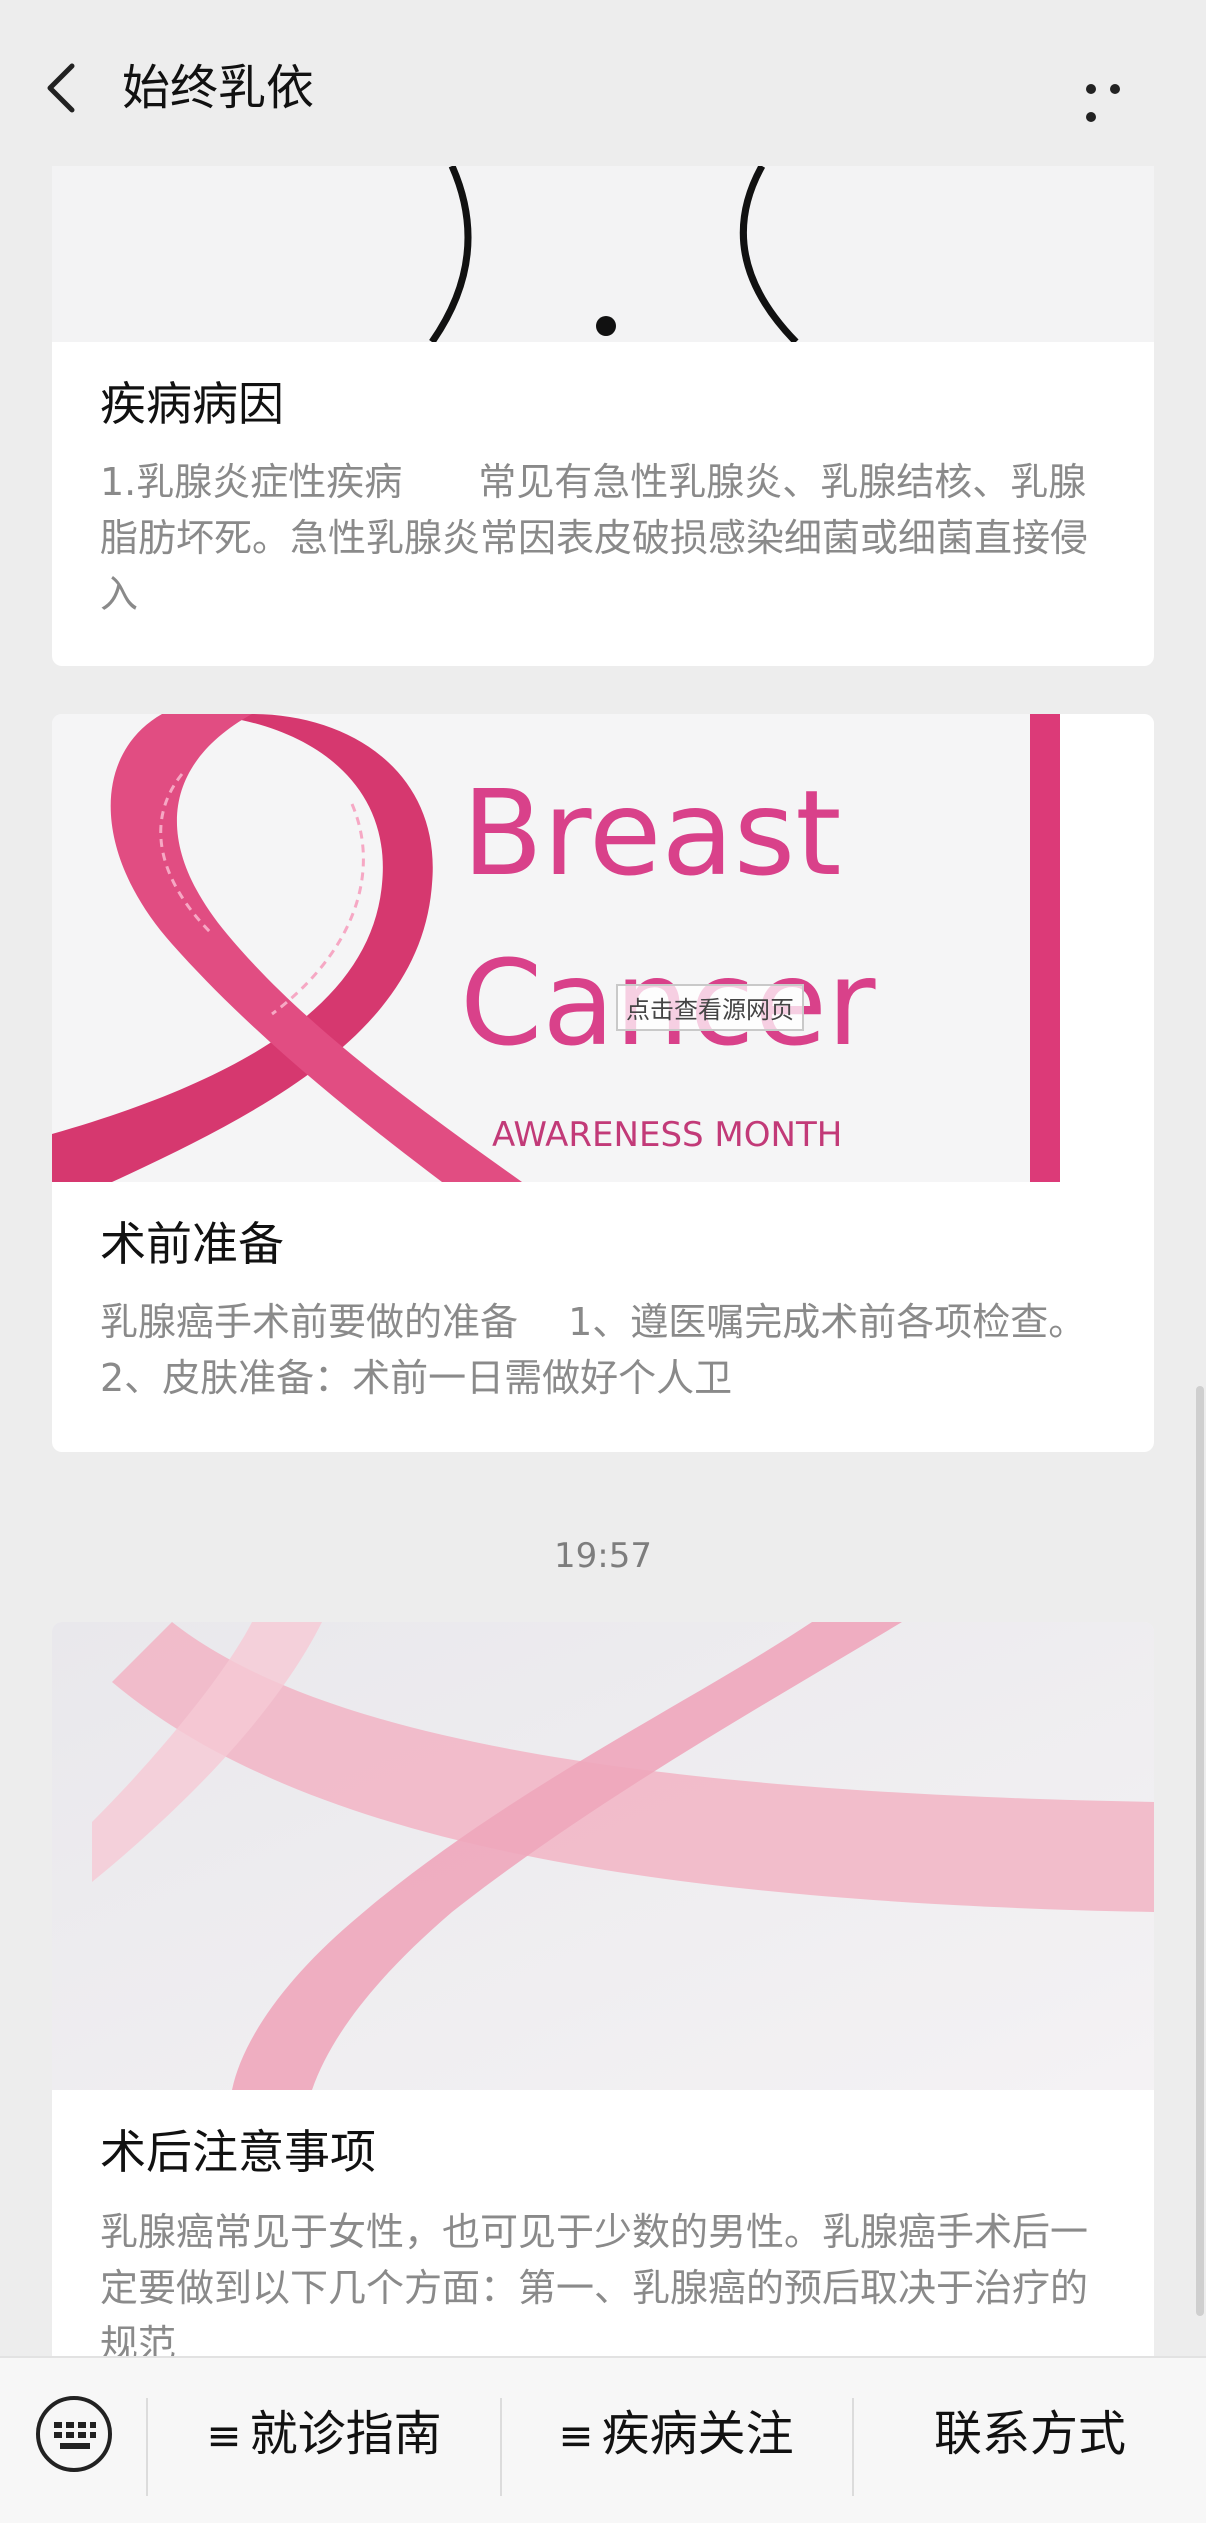 This screenshot has width=1206, height=2523. What do you see at coordinates (345, 2434) in the screenshot?
I see `menu-item-label: 就诊指南` at bounding box center [345, 2434].